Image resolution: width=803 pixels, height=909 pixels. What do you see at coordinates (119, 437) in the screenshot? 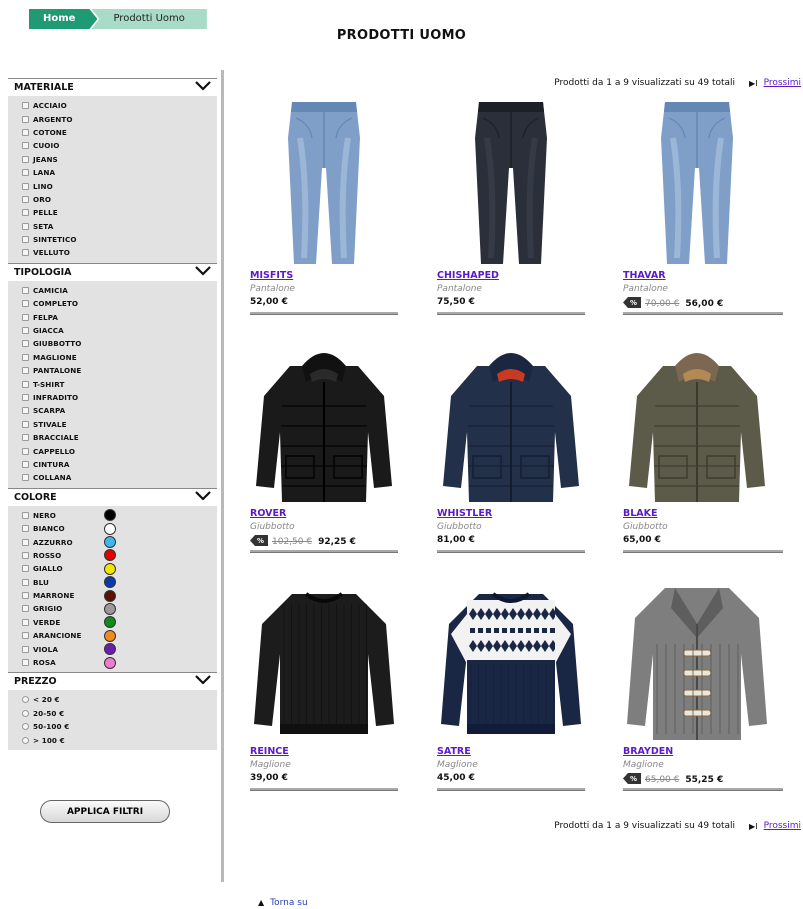
I see `filter-option: BRACCIALE` at bounding box center [119, 437].